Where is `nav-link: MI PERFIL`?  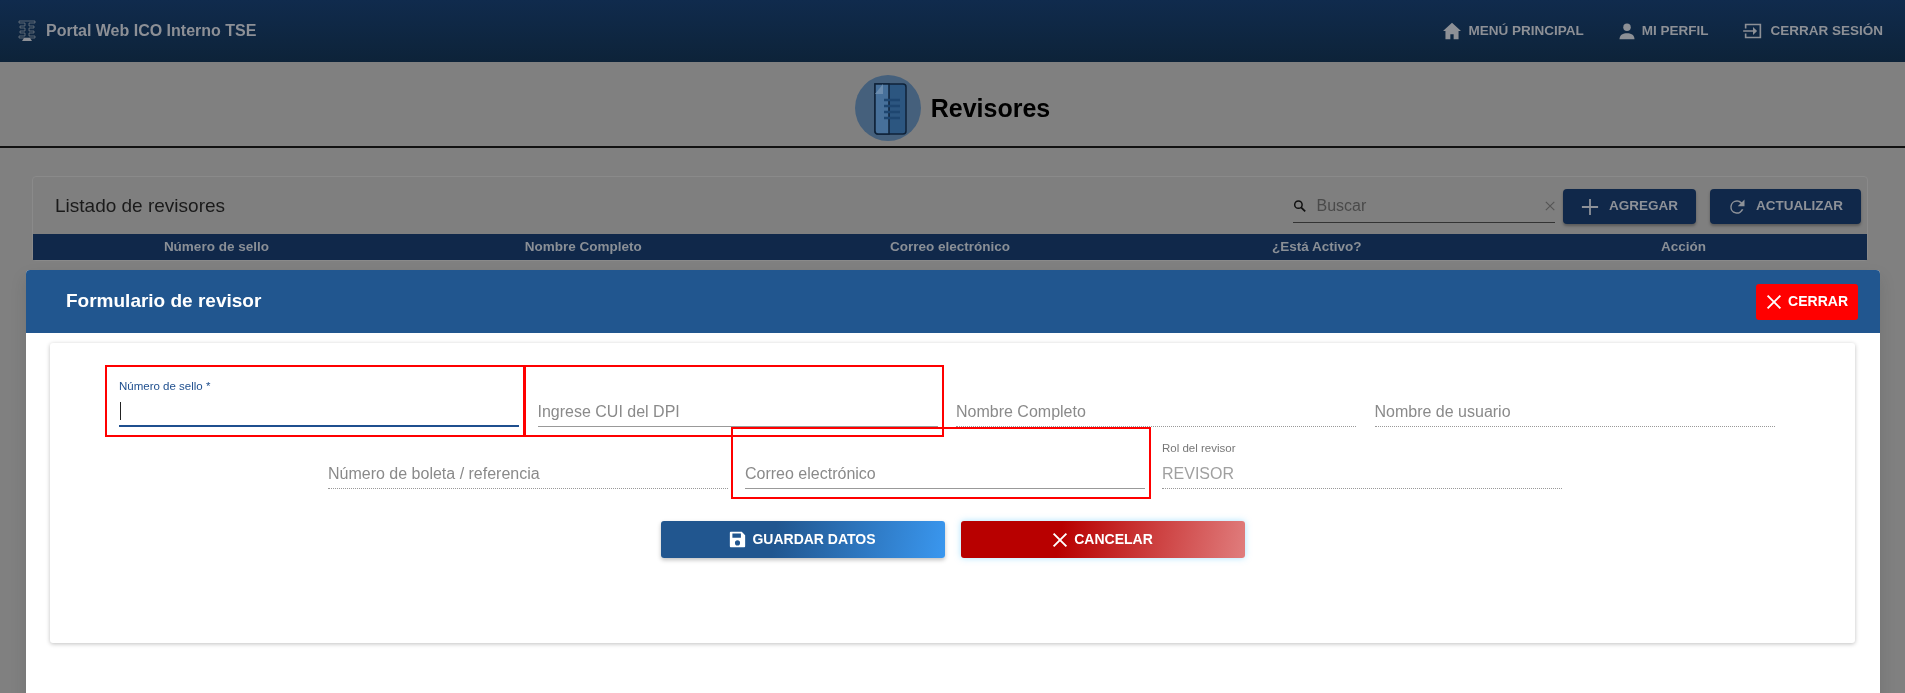
nav-link: MI PERFIL is located at coordinates (1663, 31).